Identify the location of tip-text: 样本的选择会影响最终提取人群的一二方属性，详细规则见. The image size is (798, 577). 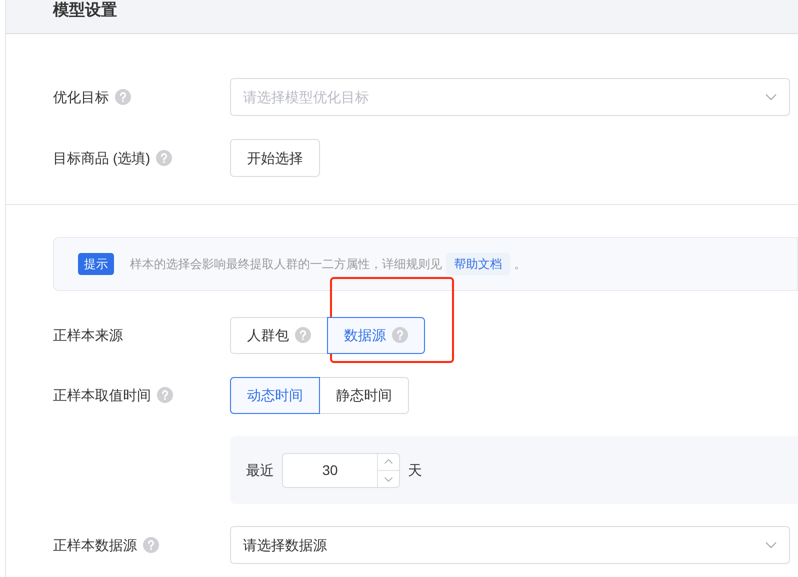
(286, 264).